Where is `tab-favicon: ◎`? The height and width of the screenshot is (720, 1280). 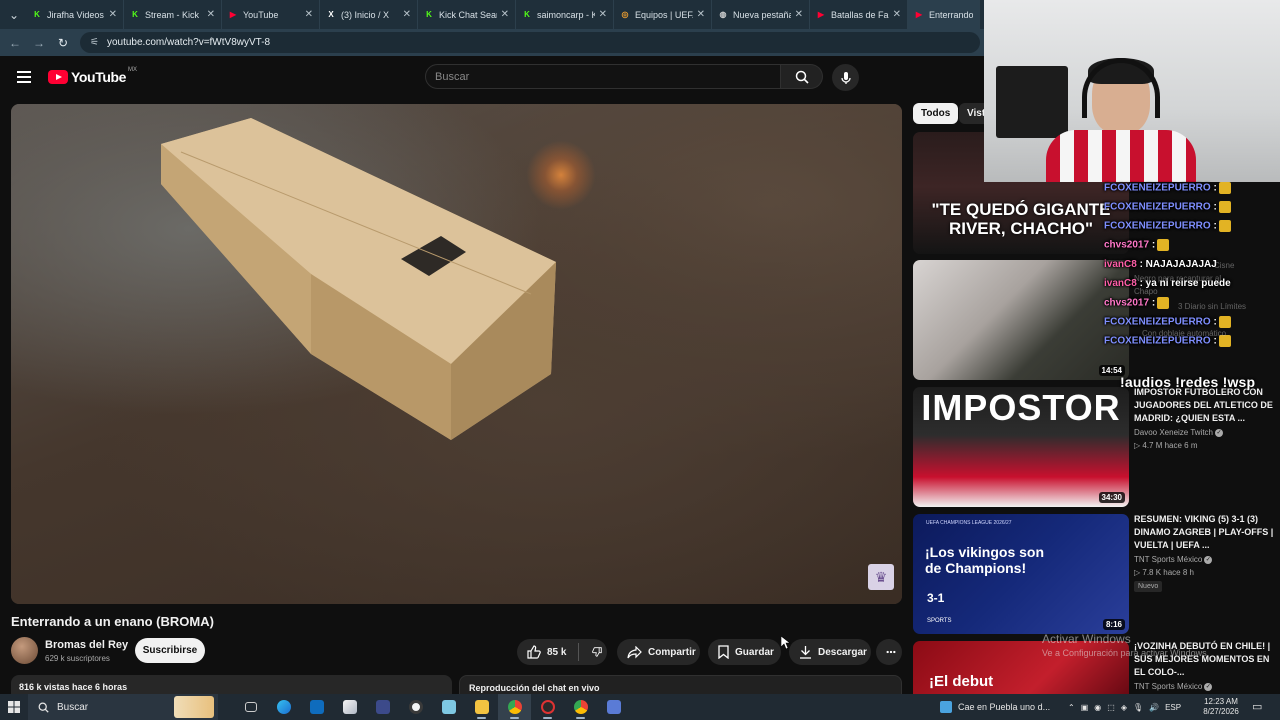
tab-favicon: ◎ is located at coordinates (625, 14).